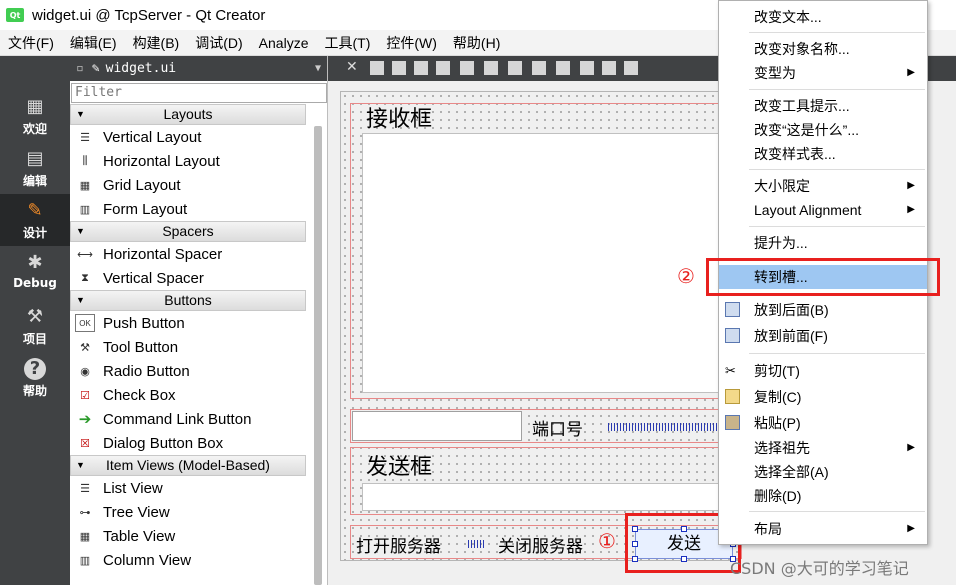  I want to click on layout-grid-icon, so click(587, 68).